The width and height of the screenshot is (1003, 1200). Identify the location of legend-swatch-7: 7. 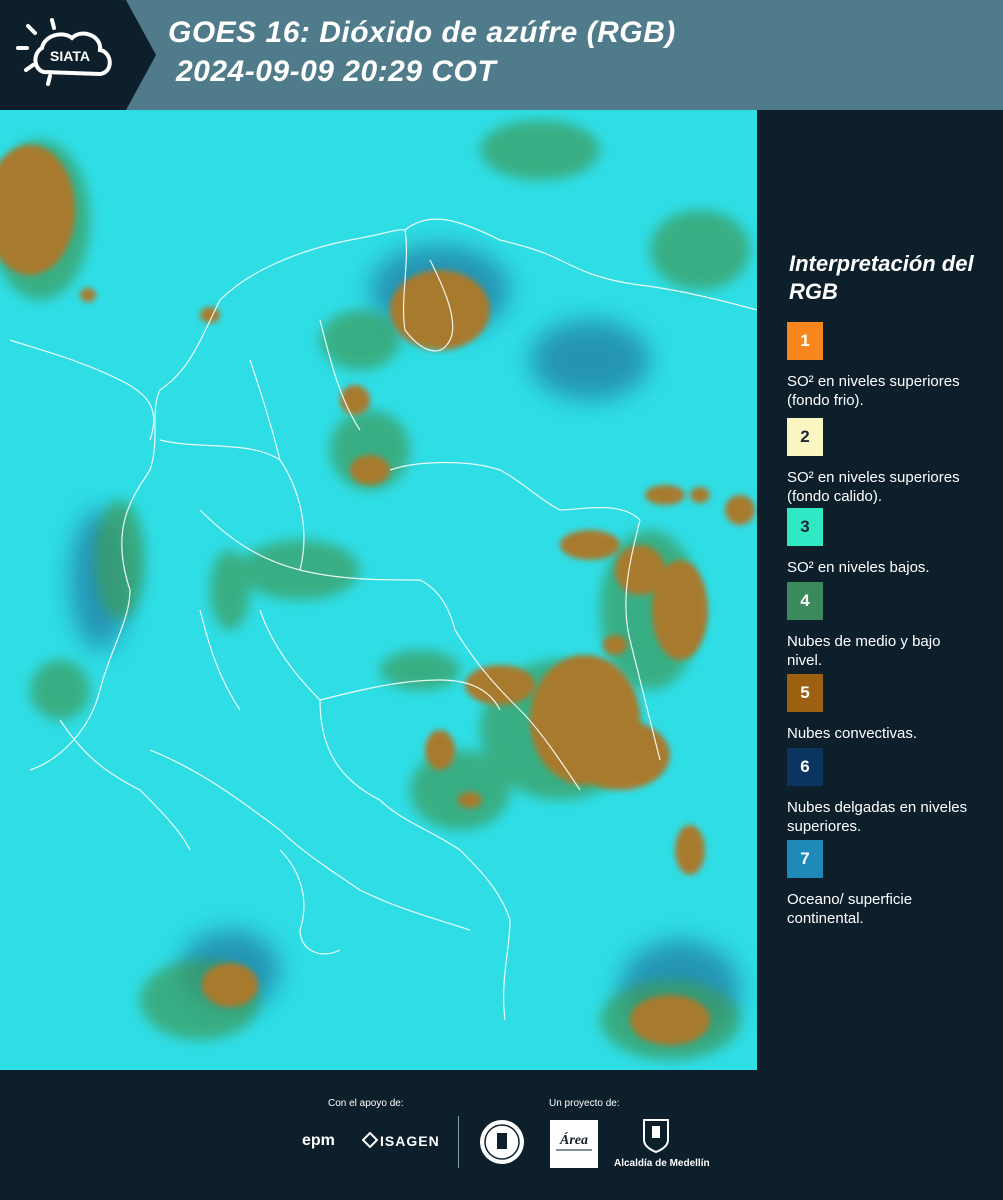
(805, 859).